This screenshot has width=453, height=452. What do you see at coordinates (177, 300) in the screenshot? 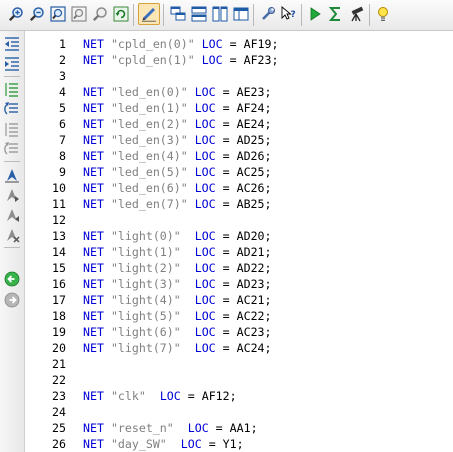
I see `code-text: NET "light(4)" LOC = AC21;` at bounding box center [177, 300].